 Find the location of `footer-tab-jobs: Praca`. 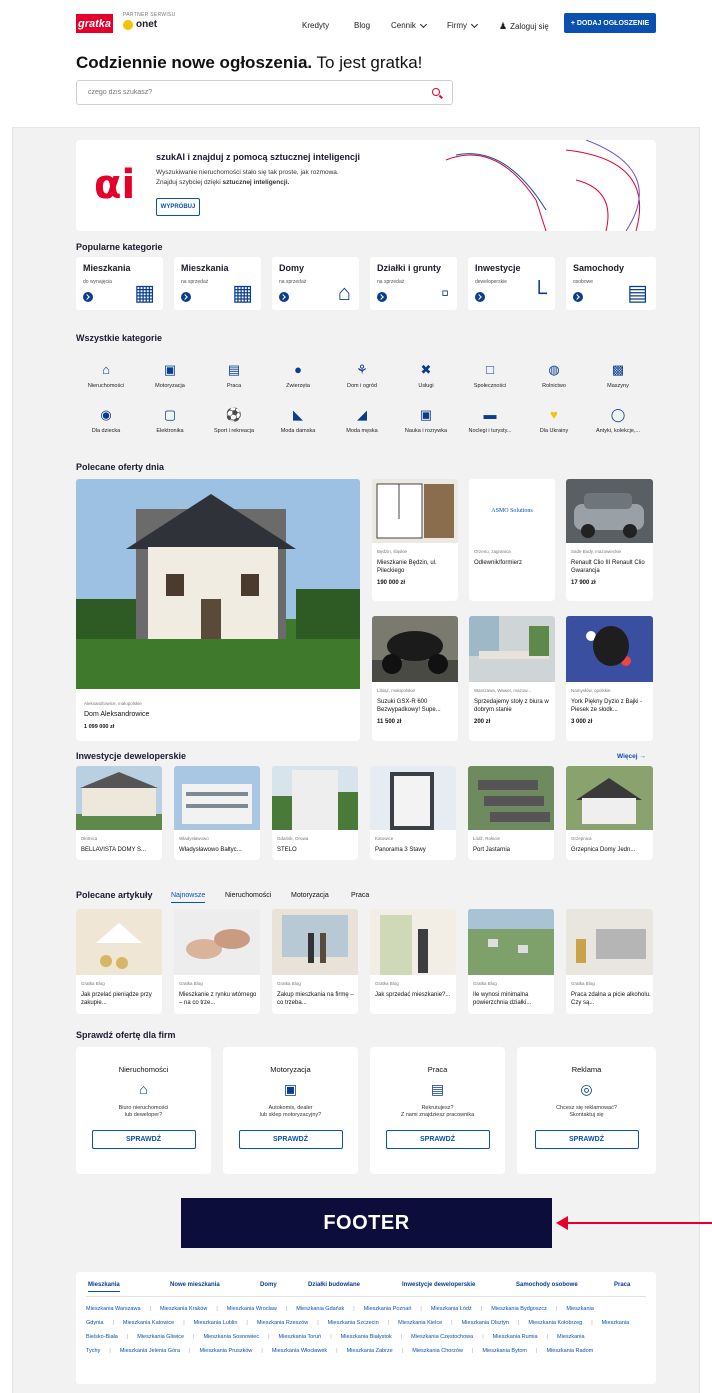

footer-tab-jobs: Praca is located at coordinates (622, 1285).